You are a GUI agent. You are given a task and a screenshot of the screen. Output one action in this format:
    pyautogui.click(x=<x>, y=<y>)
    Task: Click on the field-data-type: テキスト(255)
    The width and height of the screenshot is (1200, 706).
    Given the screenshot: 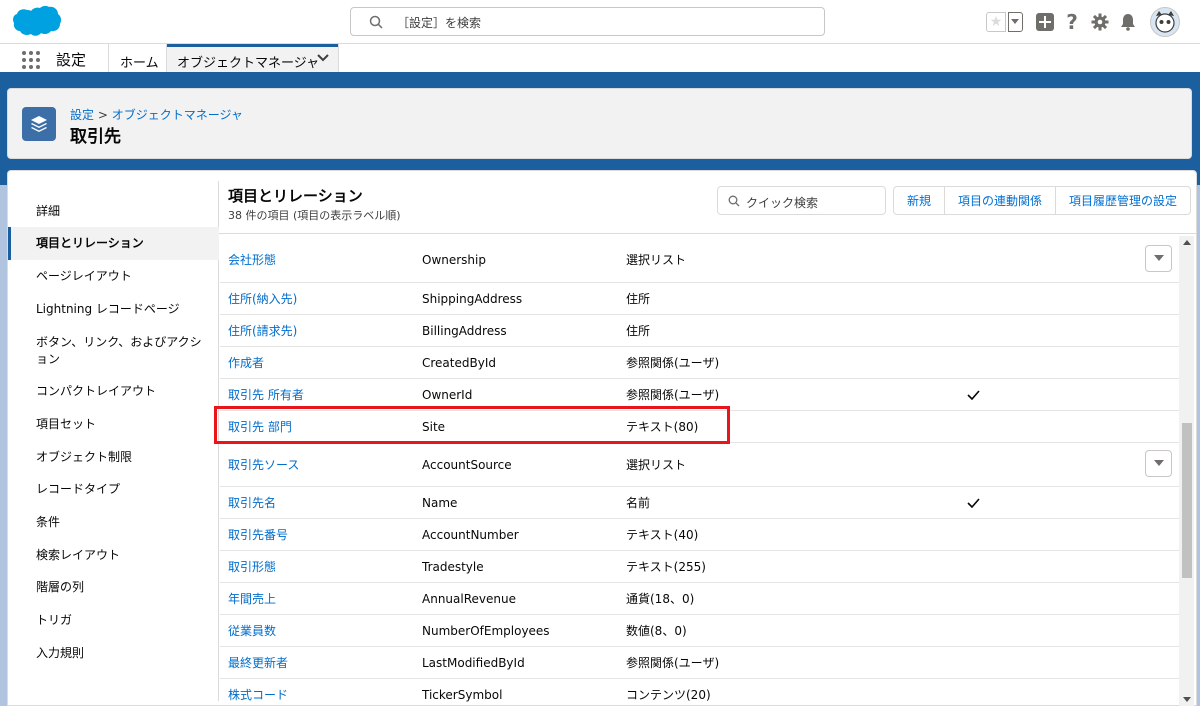 What is the action you would take?
    pyautogui.click(x=666, y=567)
    